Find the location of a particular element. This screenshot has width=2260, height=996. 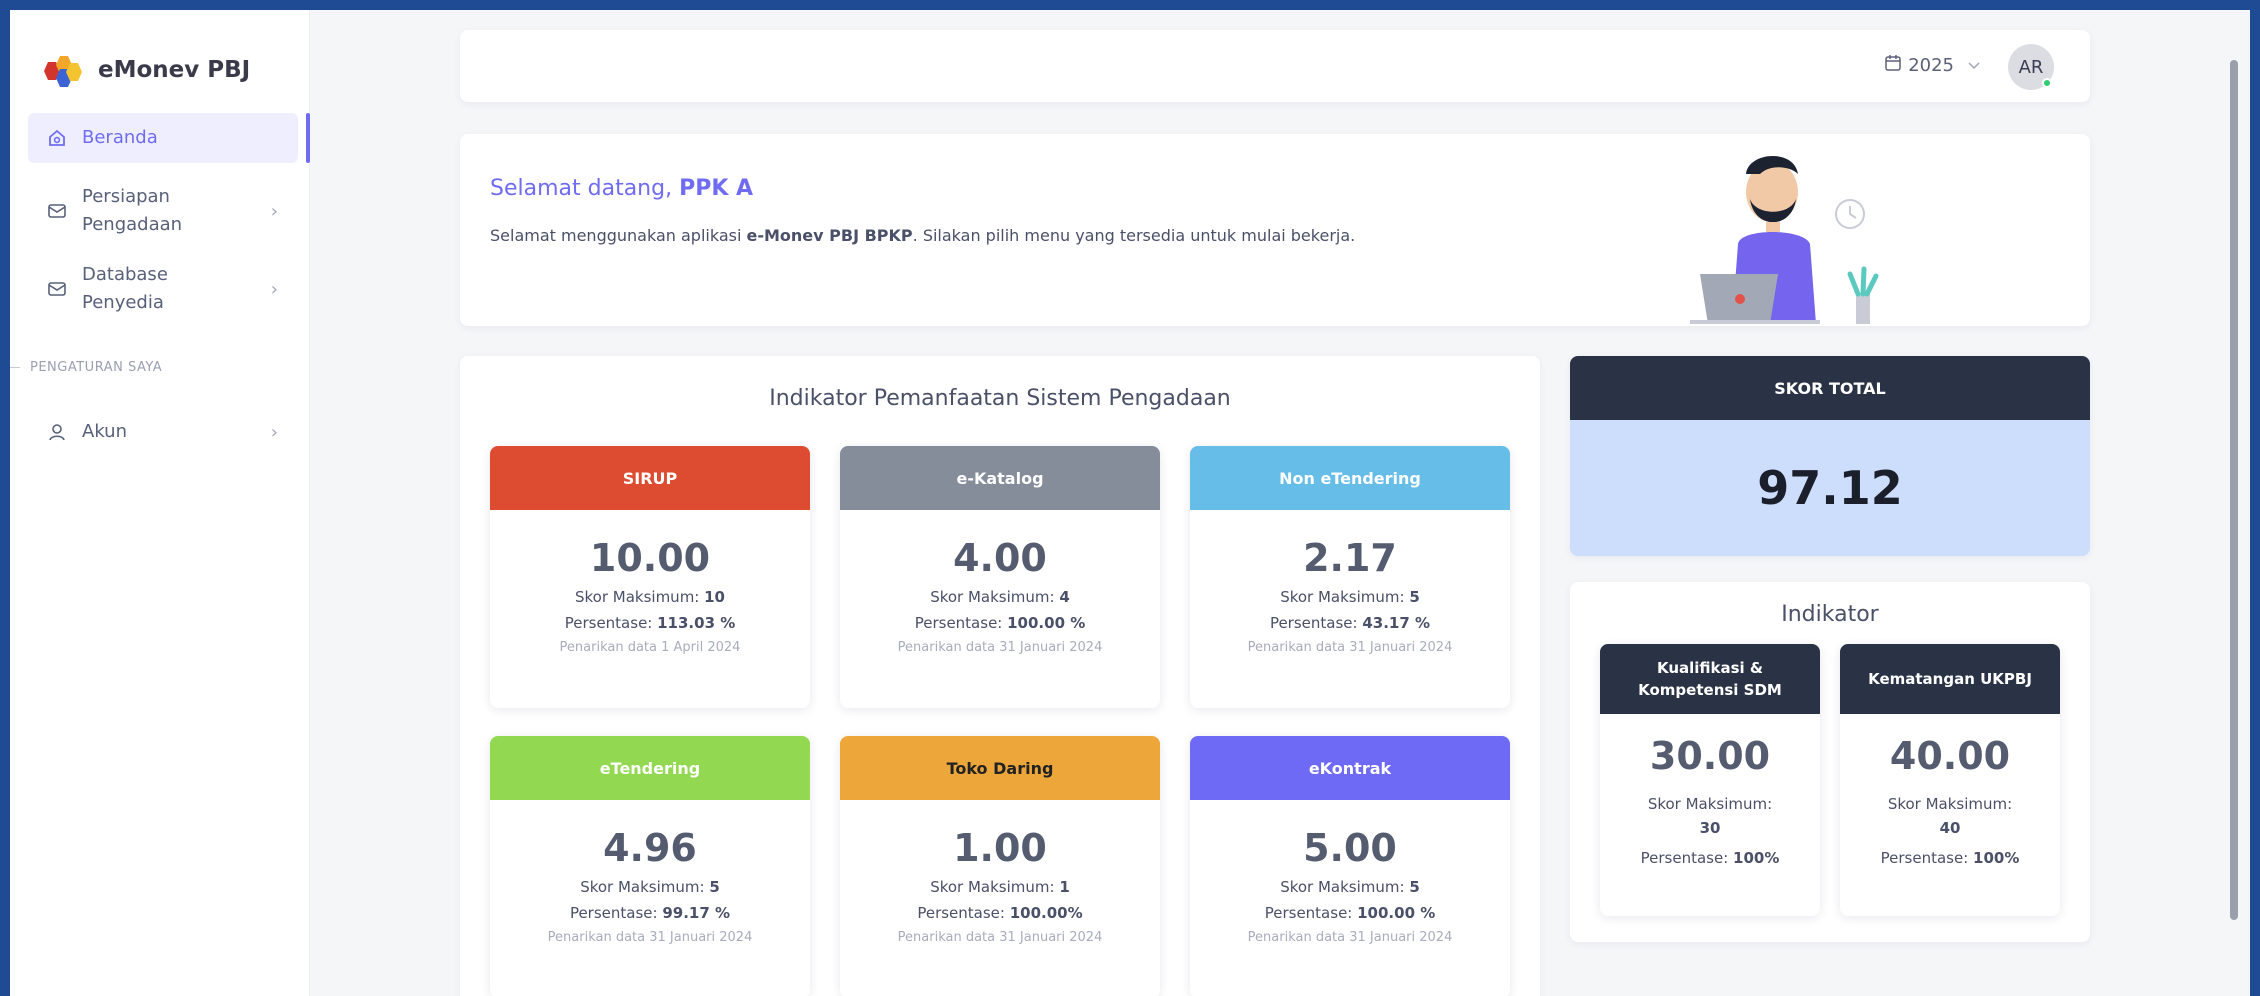

metric-score: 5.00 is located at coordinates (1350, 848).